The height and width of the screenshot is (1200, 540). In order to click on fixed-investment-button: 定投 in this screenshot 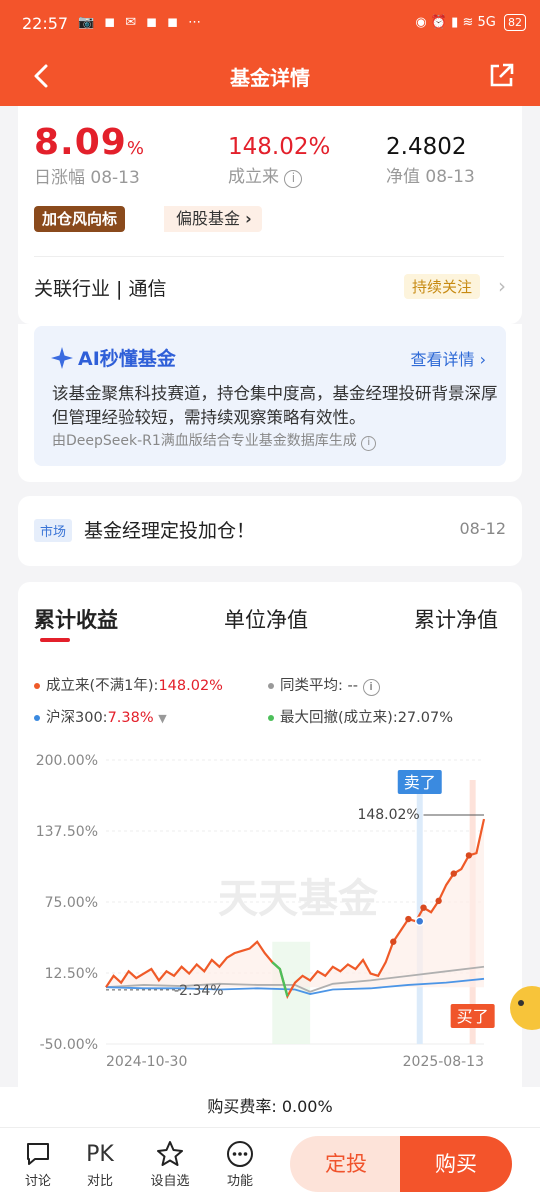, I will do `click(346, 1164)`.